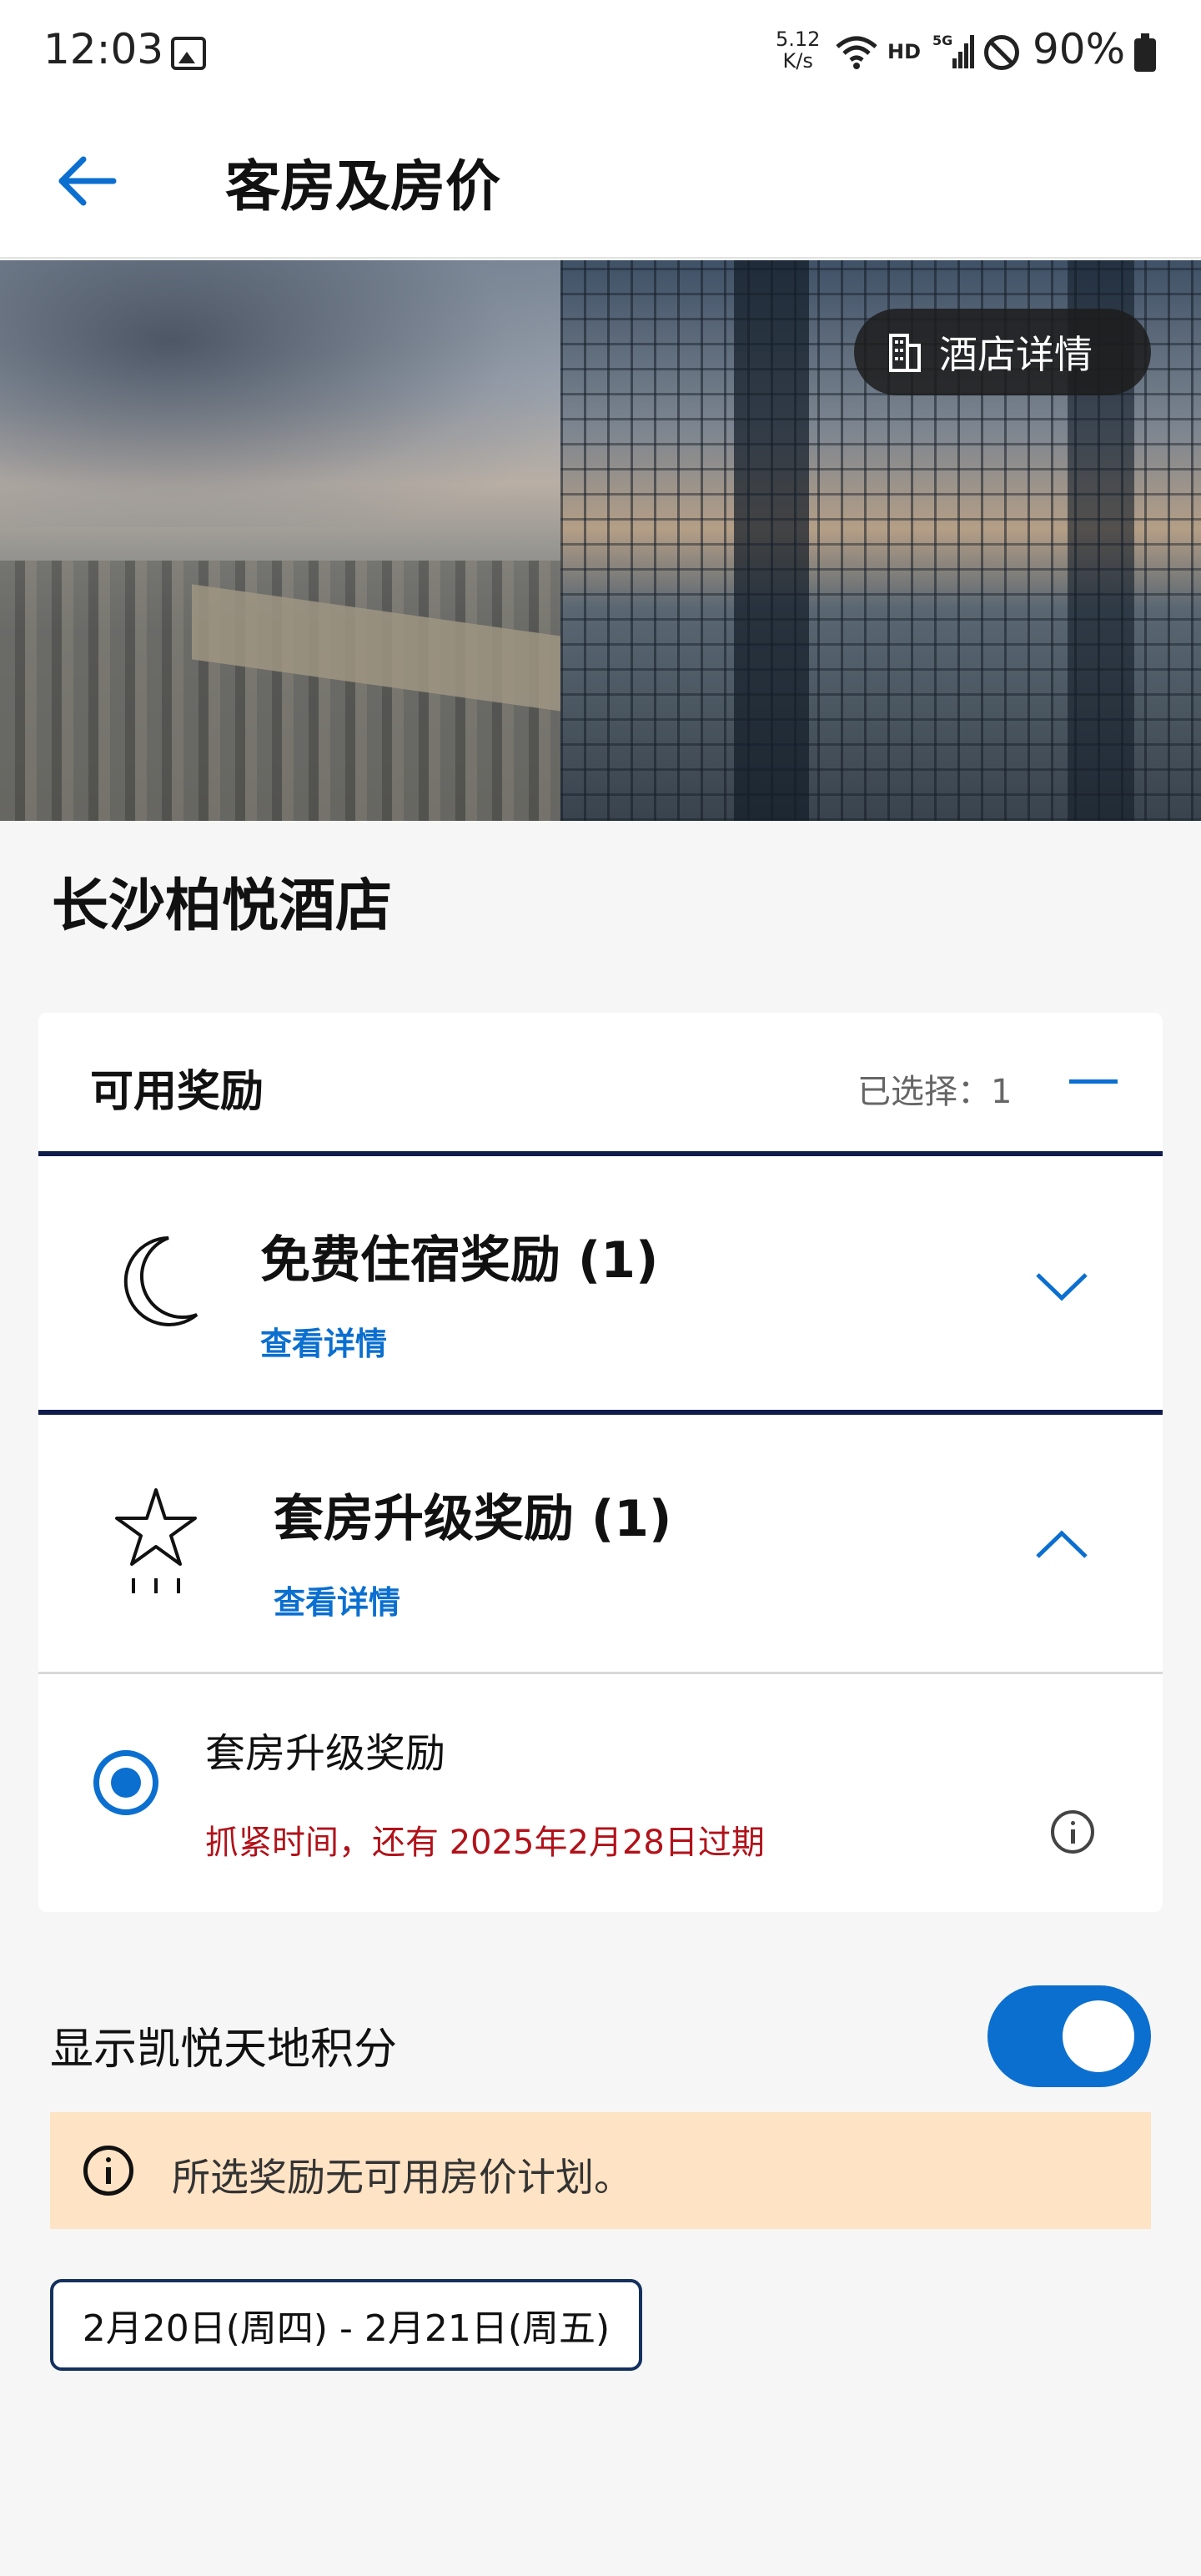 This screenshot has height=2576, width=1201. Describe the element at coordinates (284, 393) in the screenshot. I see `hero-sky` at that location.